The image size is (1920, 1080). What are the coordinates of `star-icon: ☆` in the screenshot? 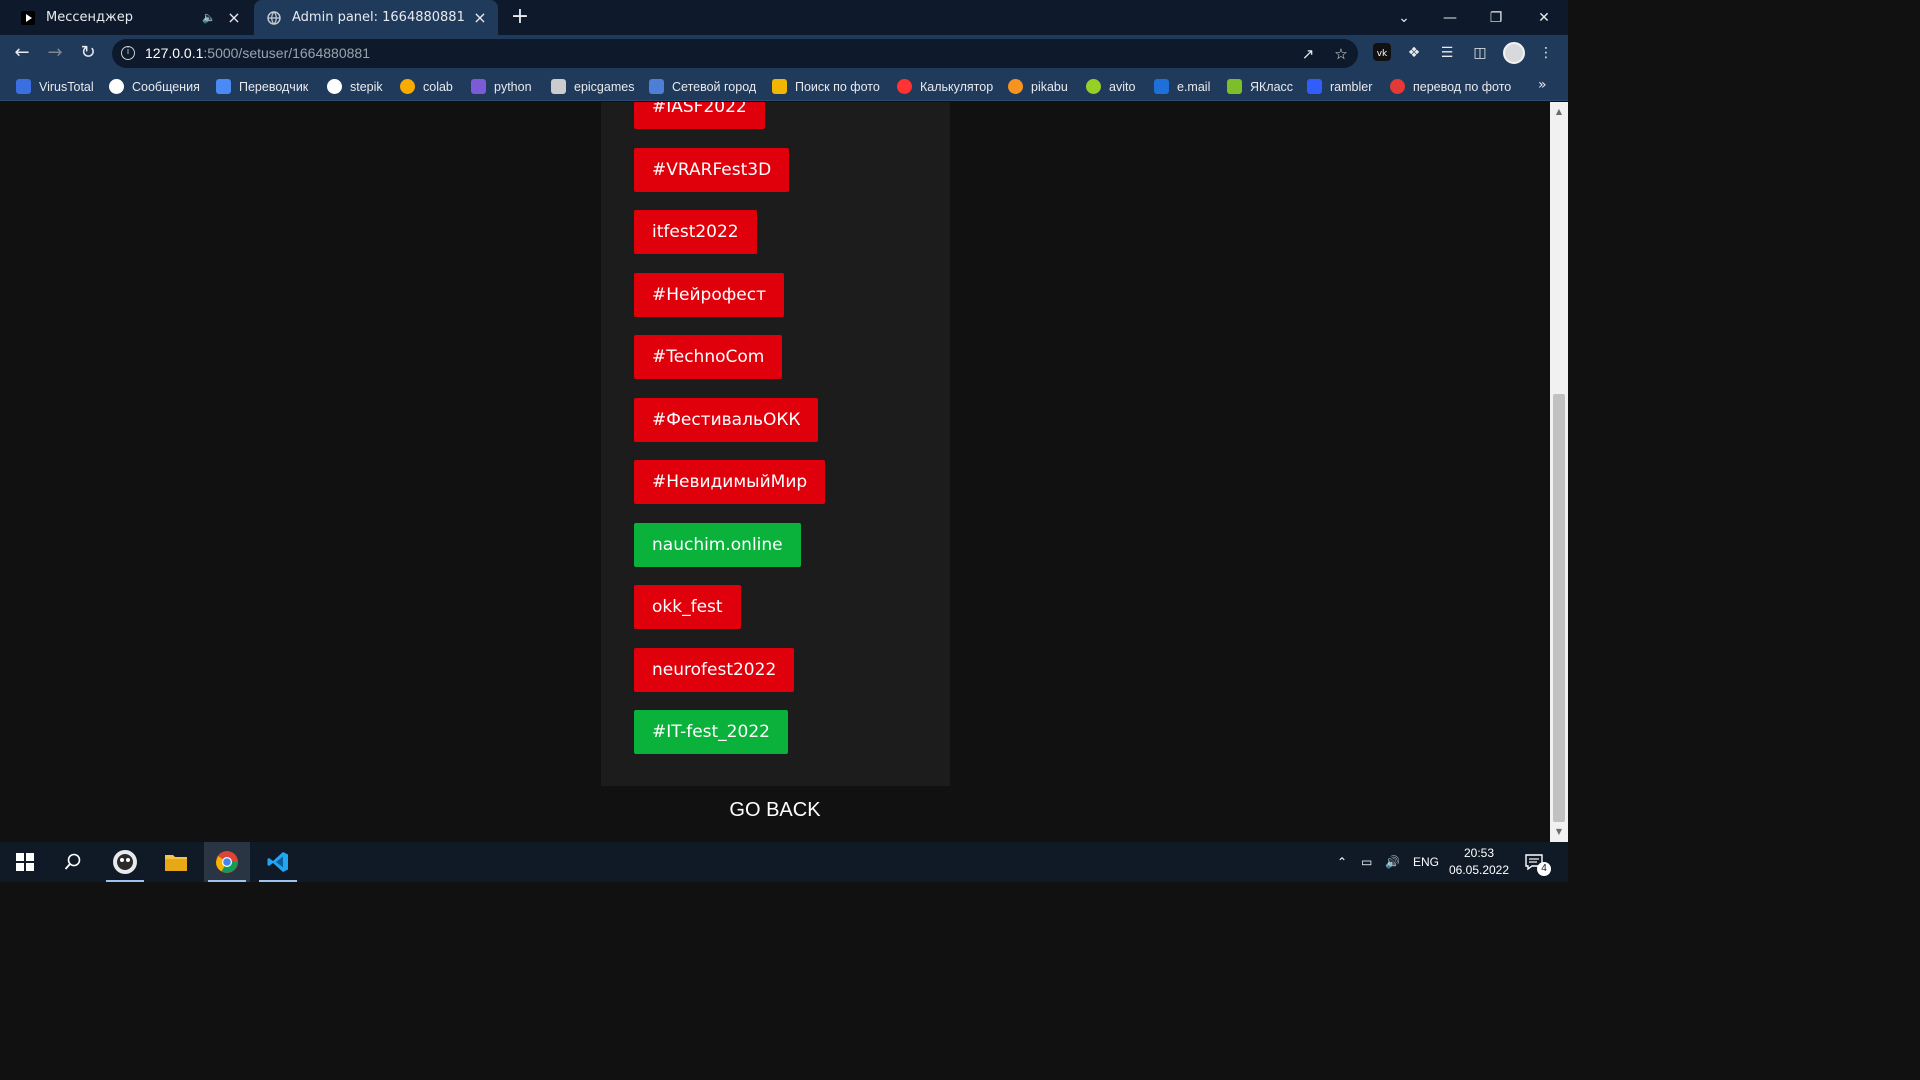 It's located at (1341, 54).